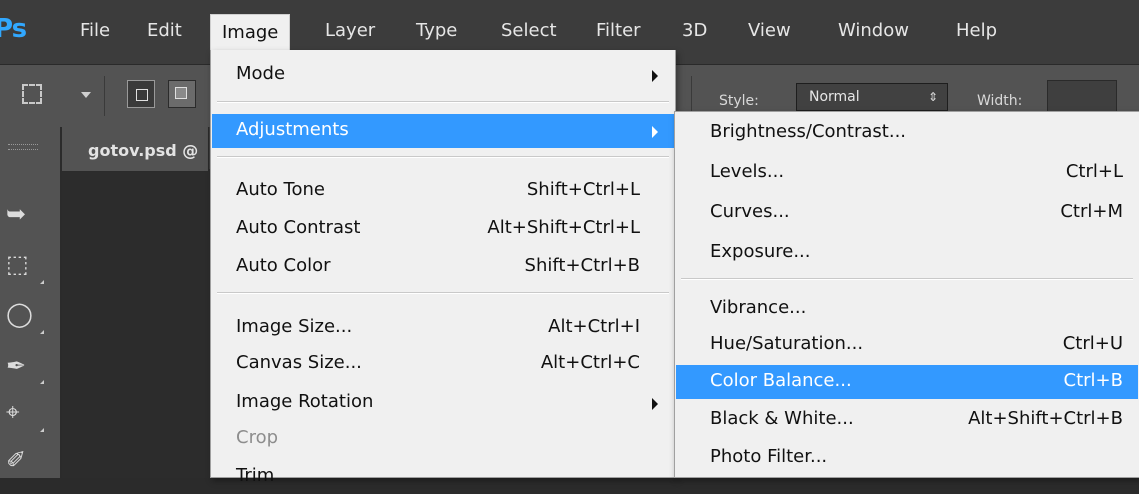  What do you see at coordinates (907, 173) in the screenshot?
I see `menu-item-levels: Levels... Ctrl+L` at bounding box center [907, 173].